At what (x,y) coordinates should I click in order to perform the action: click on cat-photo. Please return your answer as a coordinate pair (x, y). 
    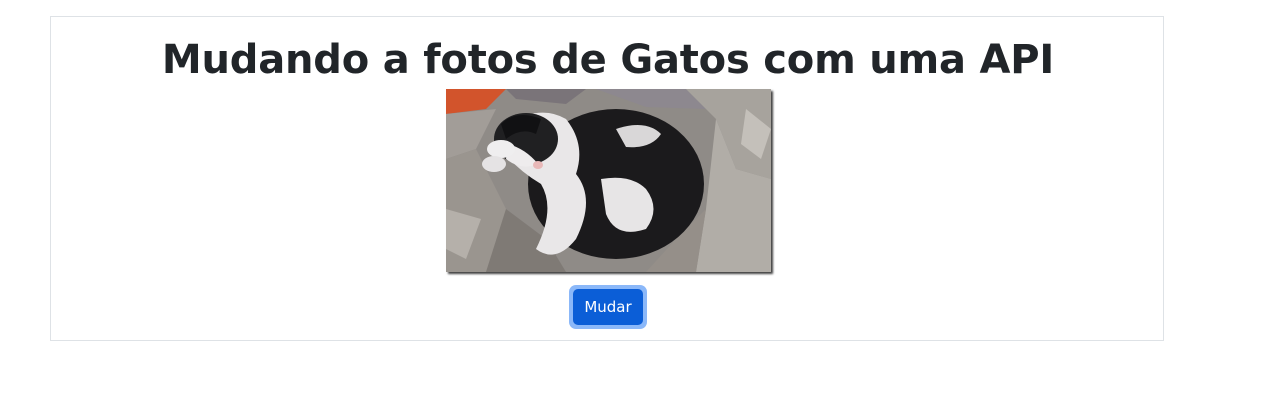
    Looking at the image, I should click on (608, 180).